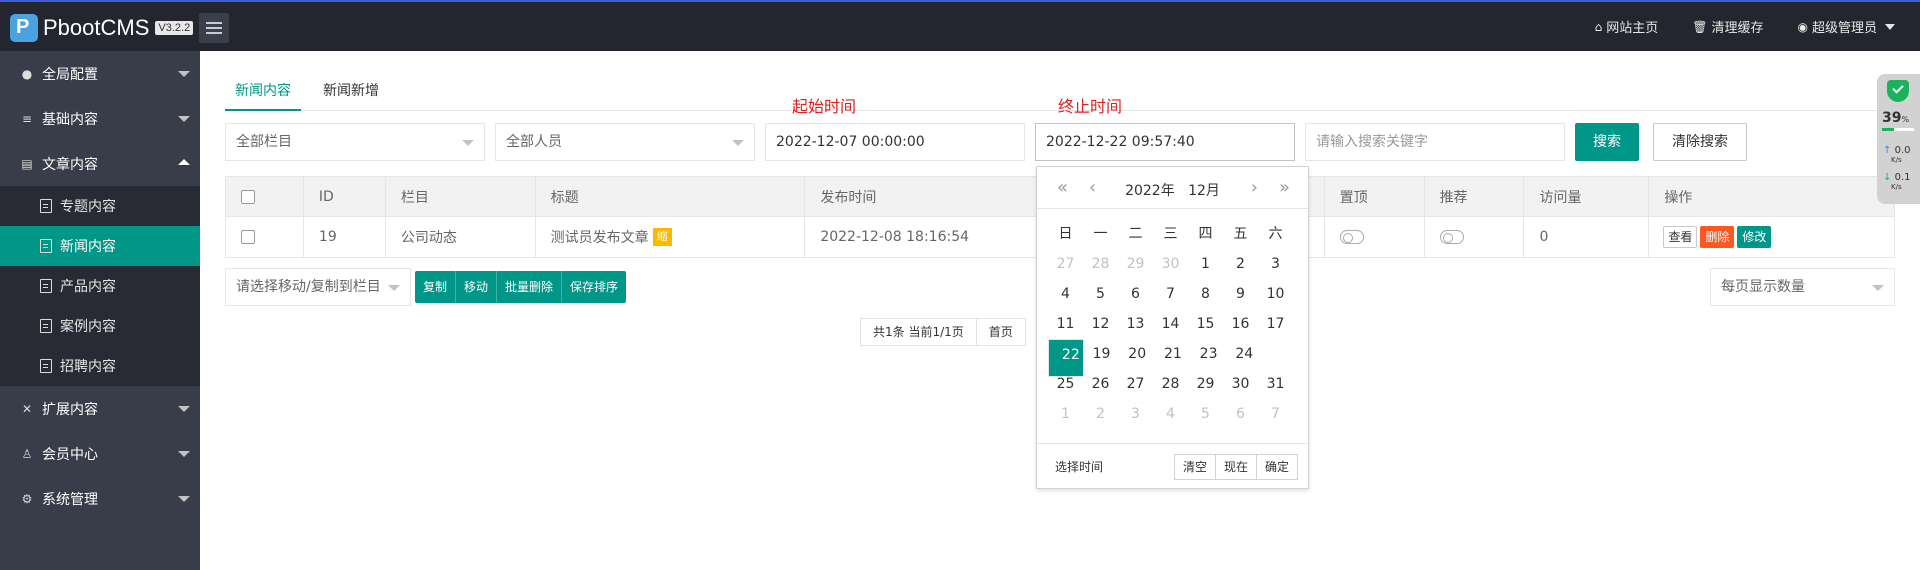 The image size is (1920, 570). What do you see at coordinates (600, 237) in the screenshot?
I see `cell-title-text: 测试员发布文章` at bounding box center [600, 237].